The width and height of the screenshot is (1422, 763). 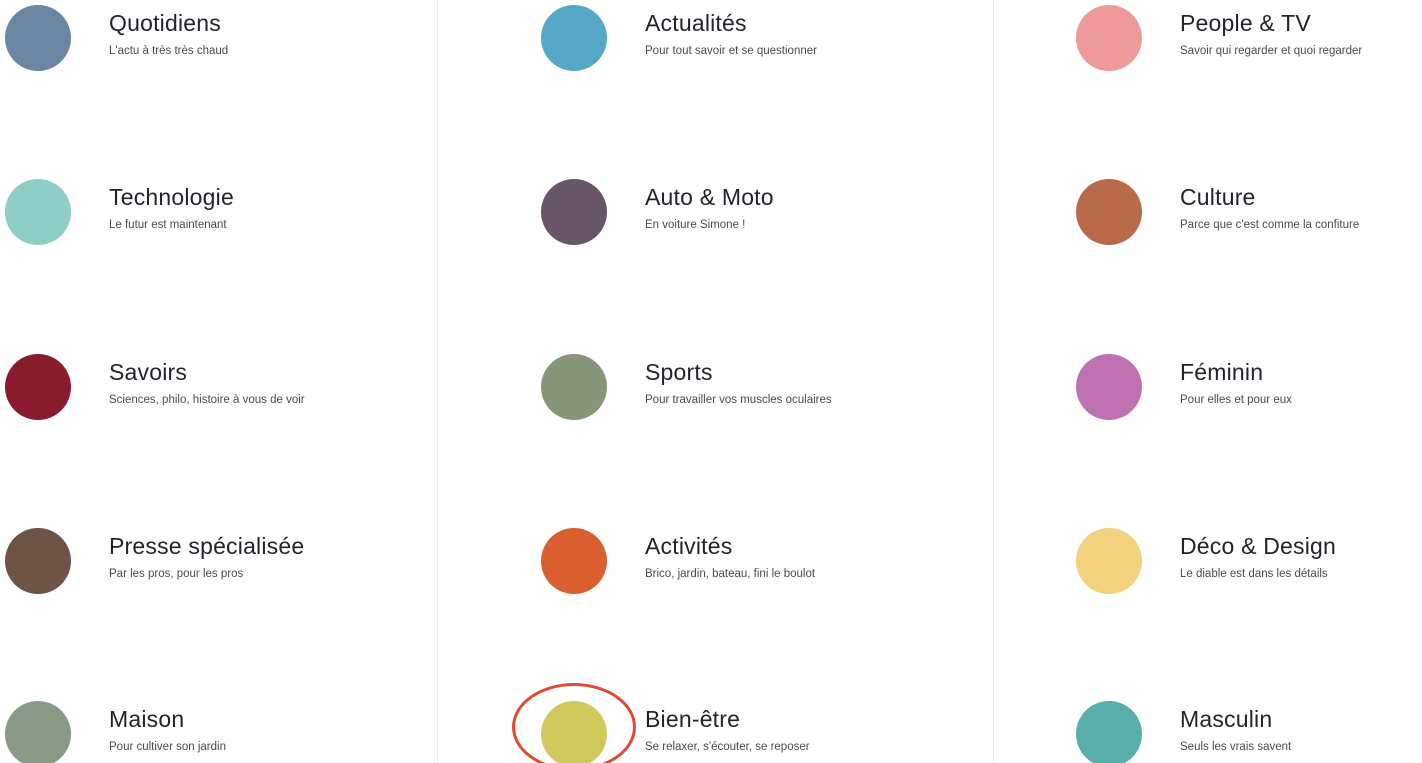 I want to click on category-title: Activités, so click(x=689, y=546).